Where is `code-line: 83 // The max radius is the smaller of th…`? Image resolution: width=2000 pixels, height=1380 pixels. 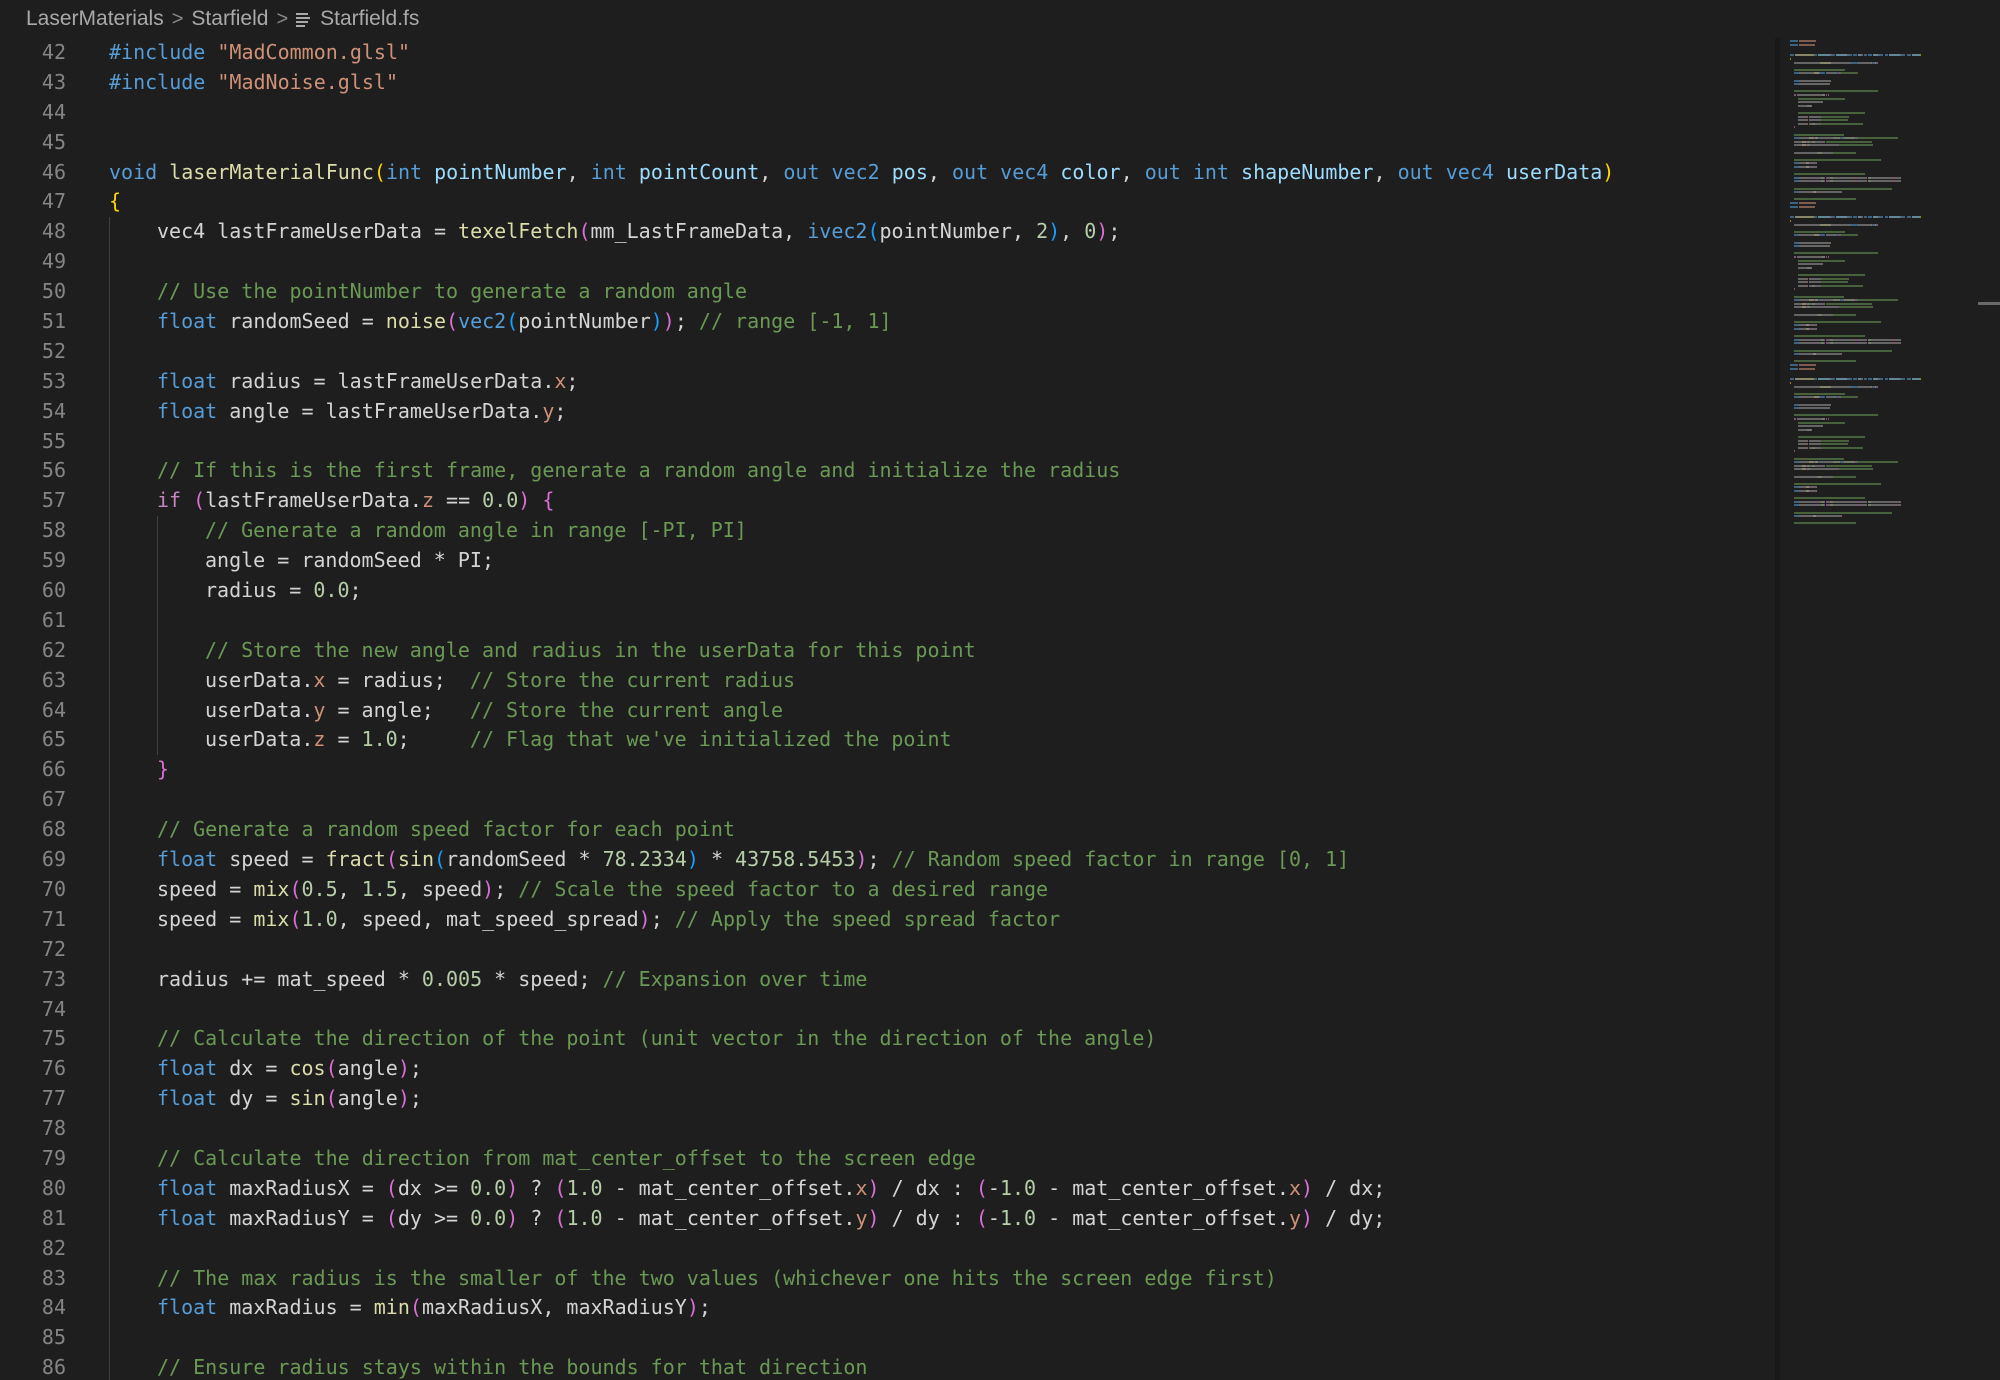
code-line: 83 // The max radius is the smaller of th… is located at coordinates (887, 1278).